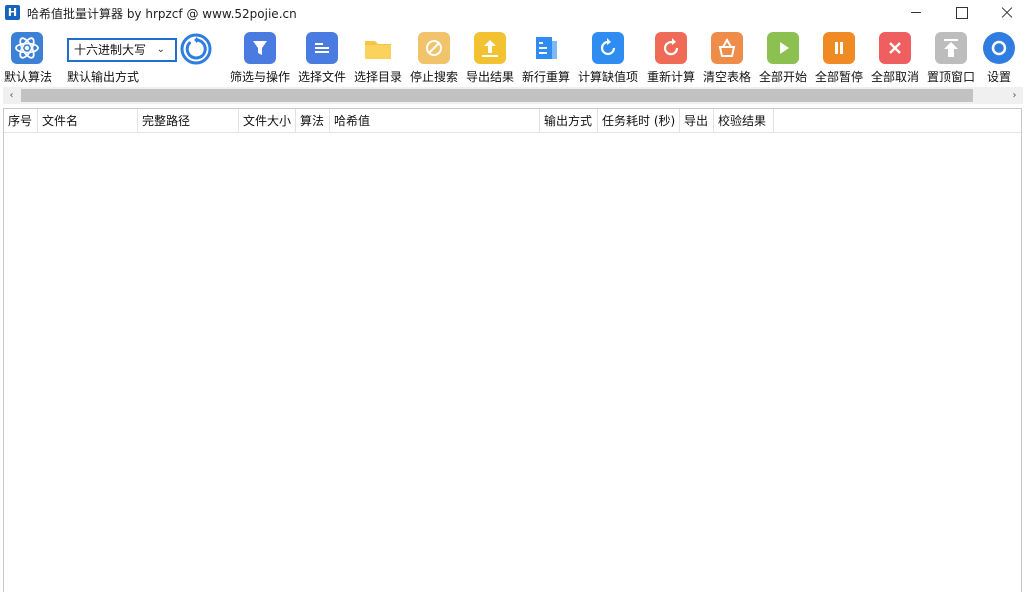  I want to click on output-mode-select: 十六进制大写 ⌄, so click(122, 50).